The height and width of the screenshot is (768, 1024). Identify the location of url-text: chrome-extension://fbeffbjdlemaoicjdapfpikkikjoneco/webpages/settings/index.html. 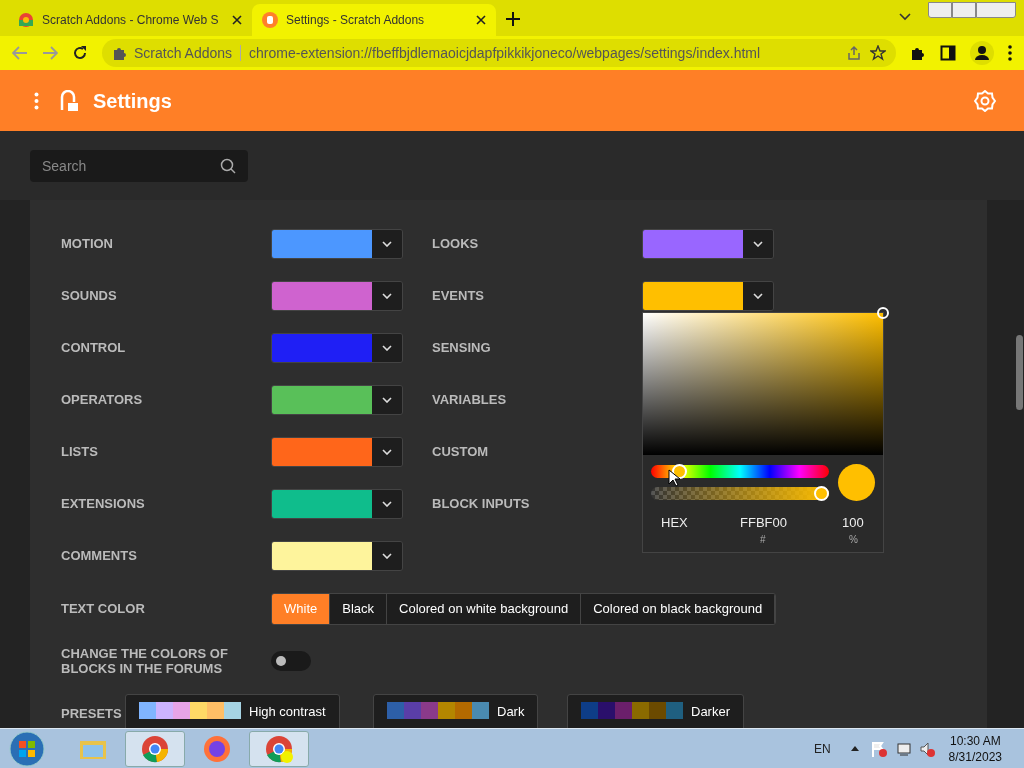
(505, 53).